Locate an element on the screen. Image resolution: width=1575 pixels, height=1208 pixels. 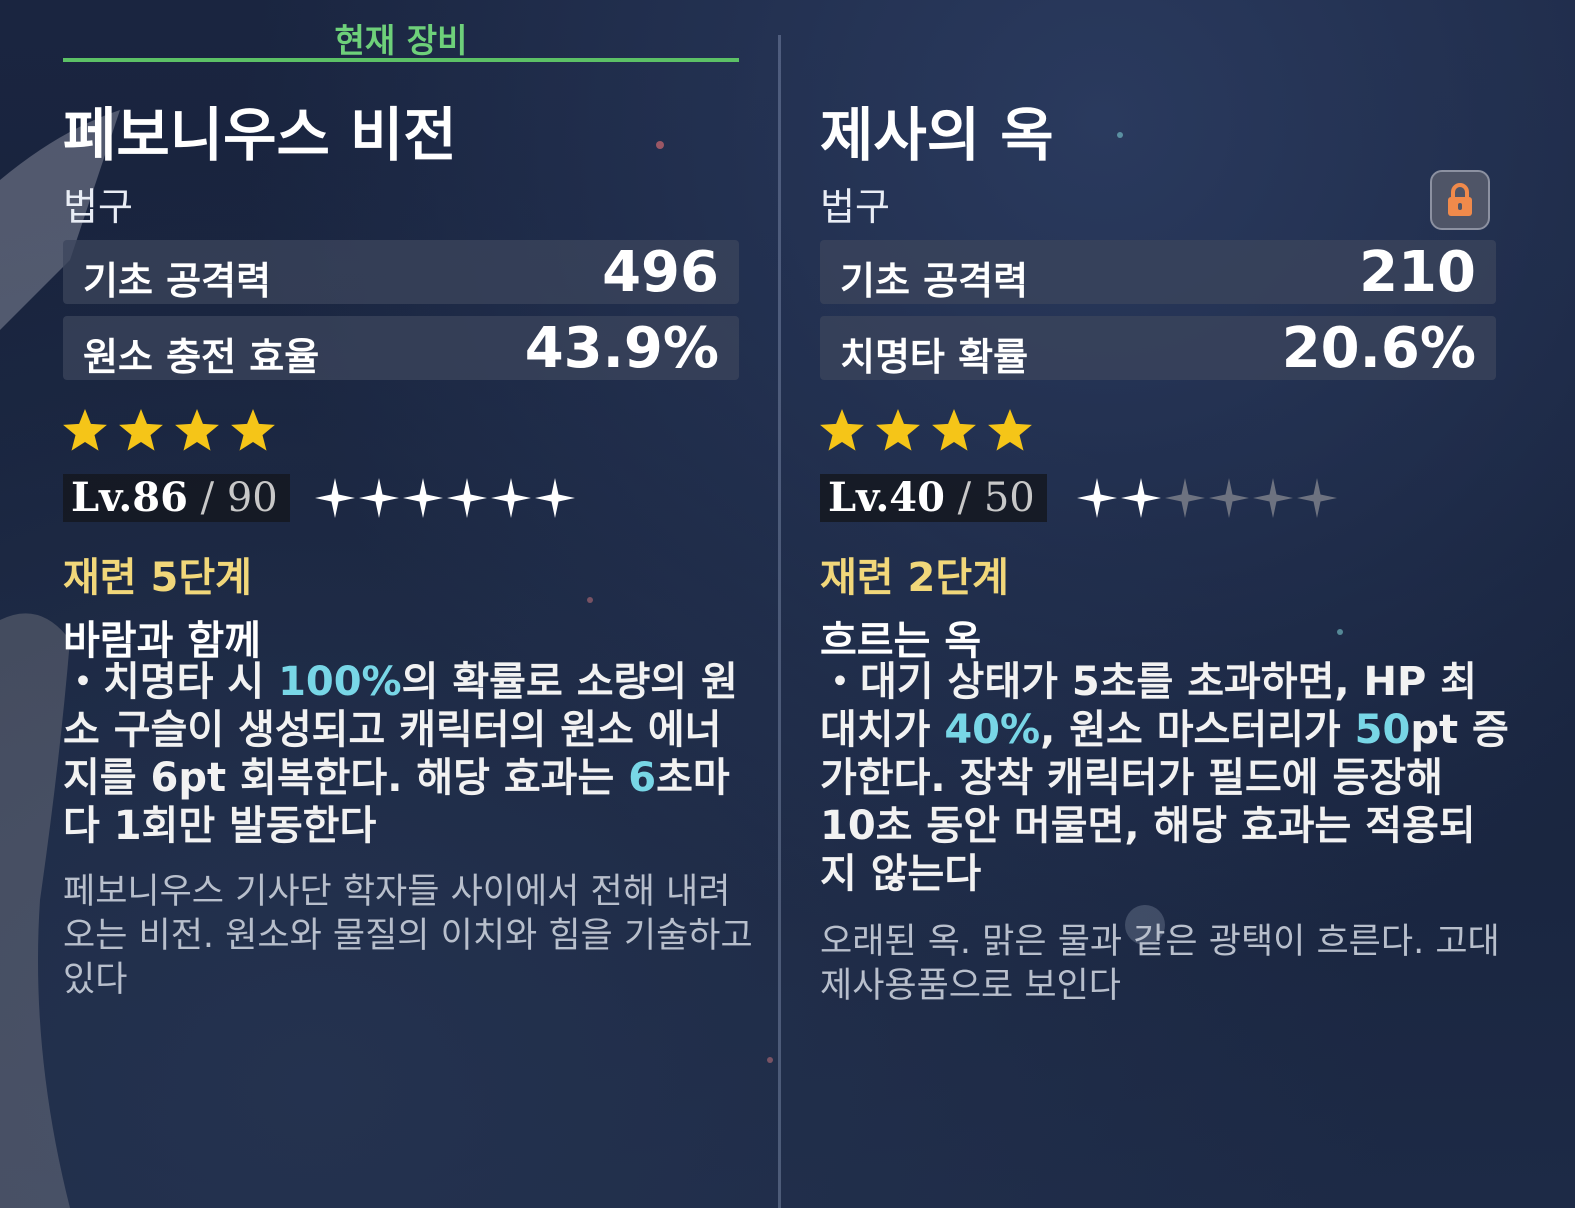
refinement-rank: 재련 2단계 is located at coordinates (914, 578).